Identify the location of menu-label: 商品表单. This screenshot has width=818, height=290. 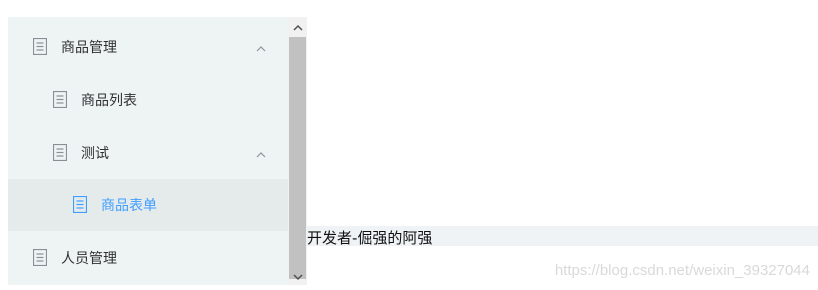
(129, 206).